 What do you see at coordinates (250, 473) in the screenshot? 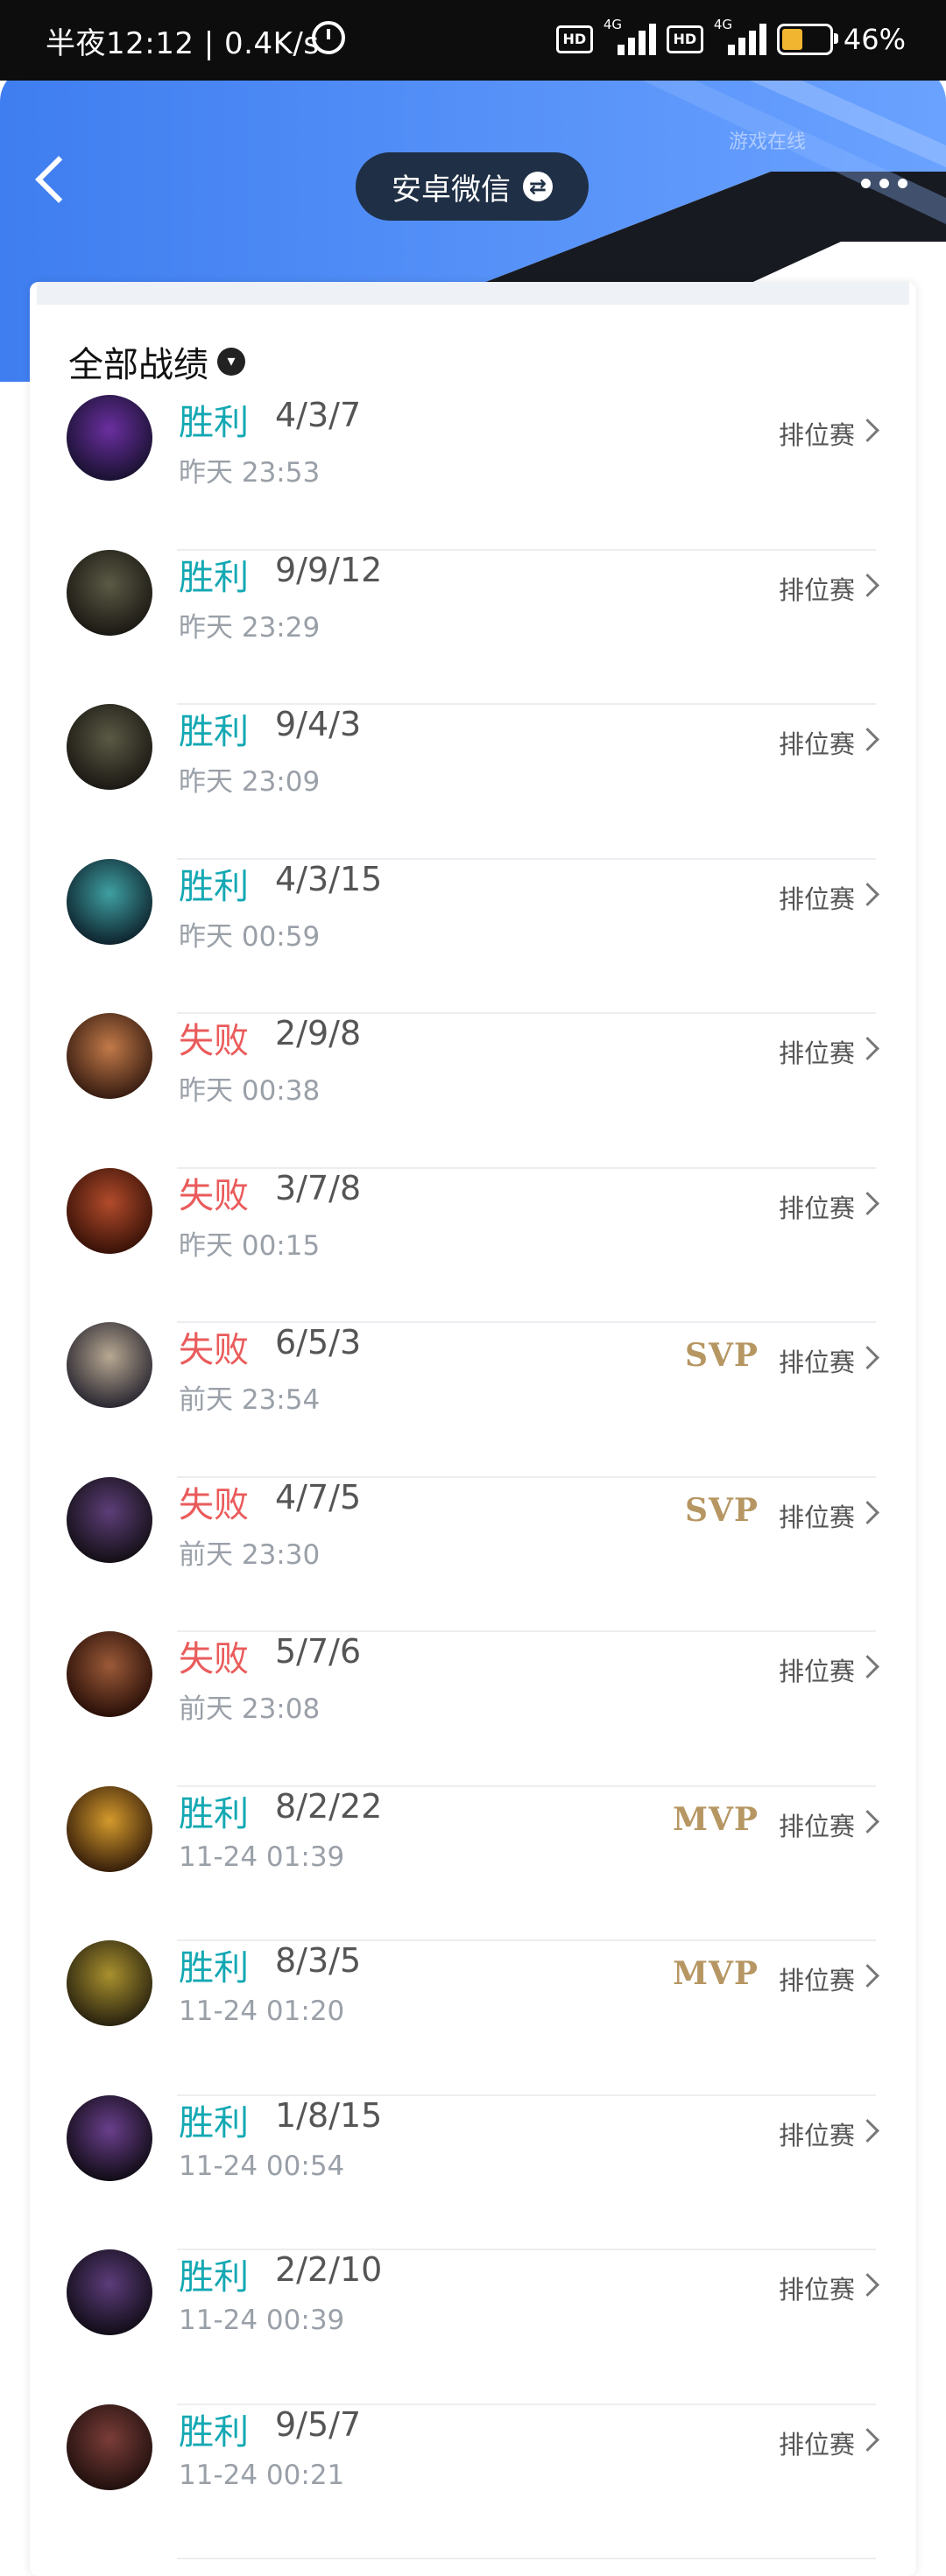
I see `match-time: 昨天 23:53` at bounding box center [250, 473].